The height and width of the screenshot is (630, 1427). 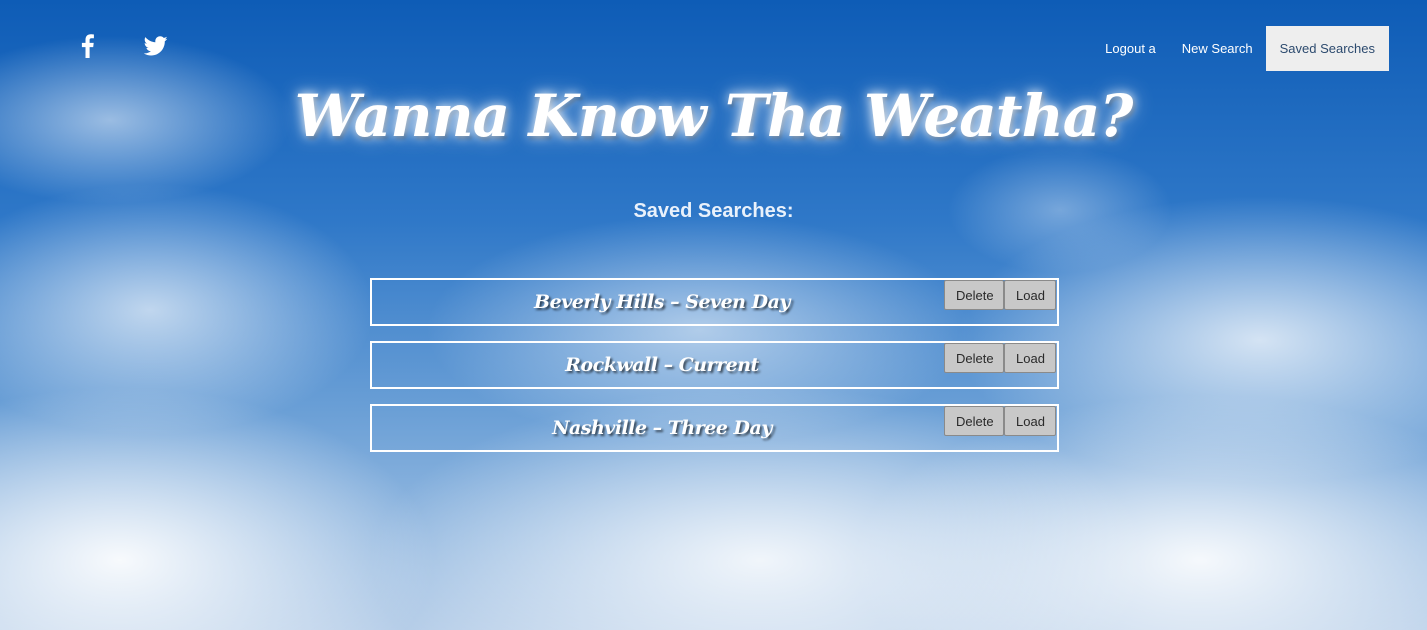 What do you see at coordinates (714, 116) in the screenshot?
I see `page-title: Wanna Know Tha Weatha?` at bounding box center [714, 116].